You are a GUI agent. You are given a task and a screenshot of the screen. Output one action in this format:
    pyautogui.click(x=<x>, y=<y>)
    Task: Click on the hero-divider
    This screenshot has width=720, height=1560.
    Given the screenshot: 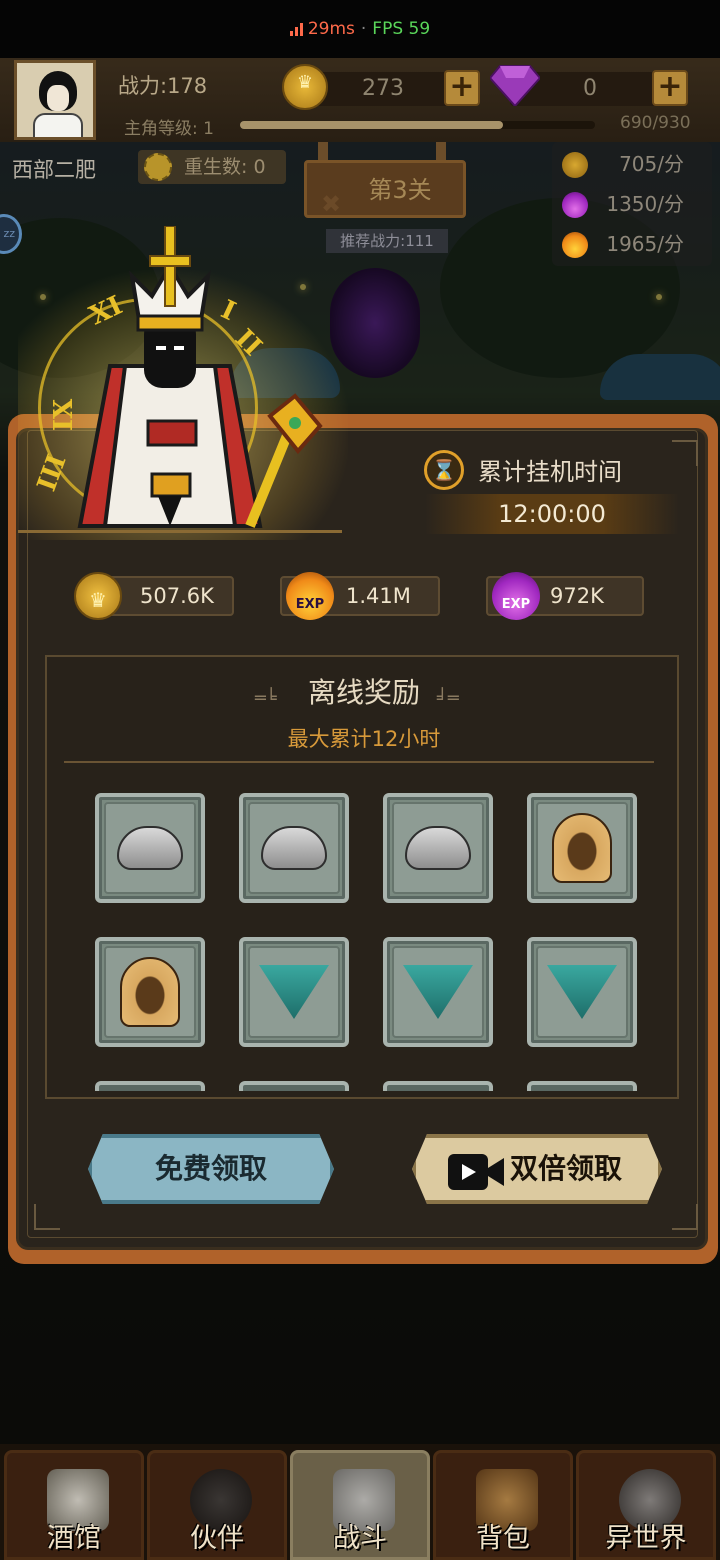 What is the action you would take?
    pyautogui.click(x=180, y=531)
    